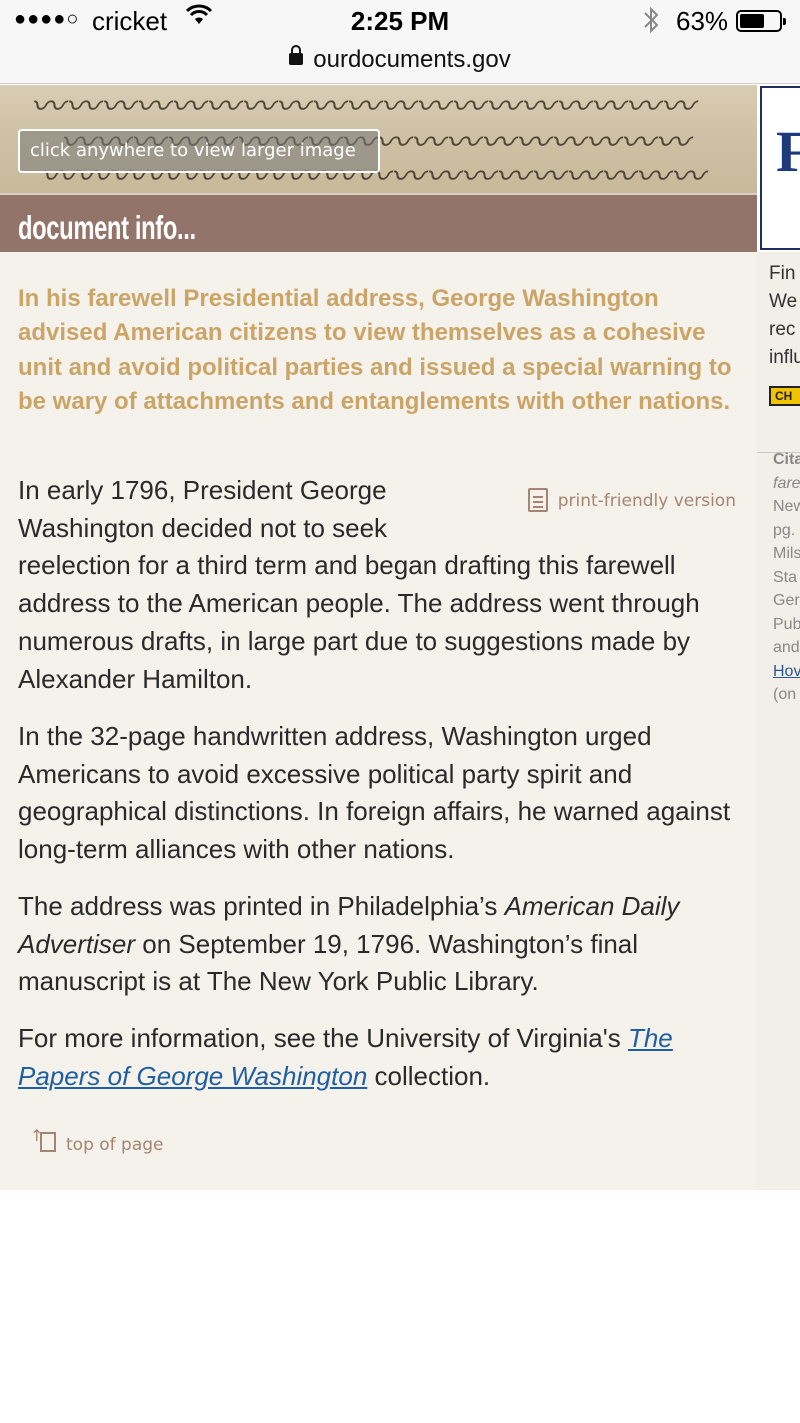 The width and height of the screenshot is (800, 1423). What do you see at coordinates (786, 647) in the screenshot?
I see `citation-line: and` at bounding box center [786, 647].